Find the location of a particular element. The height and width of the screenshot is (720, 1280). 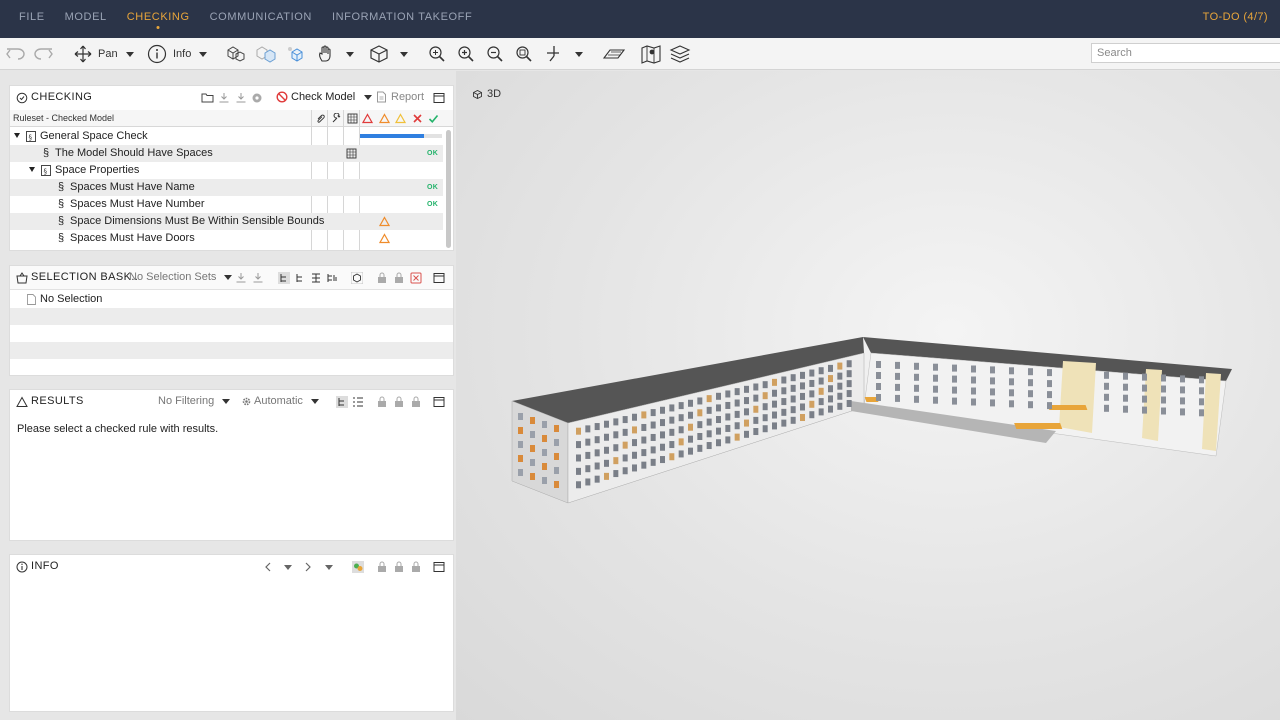

zoom-selected-button is located at coordinates (437, 54).